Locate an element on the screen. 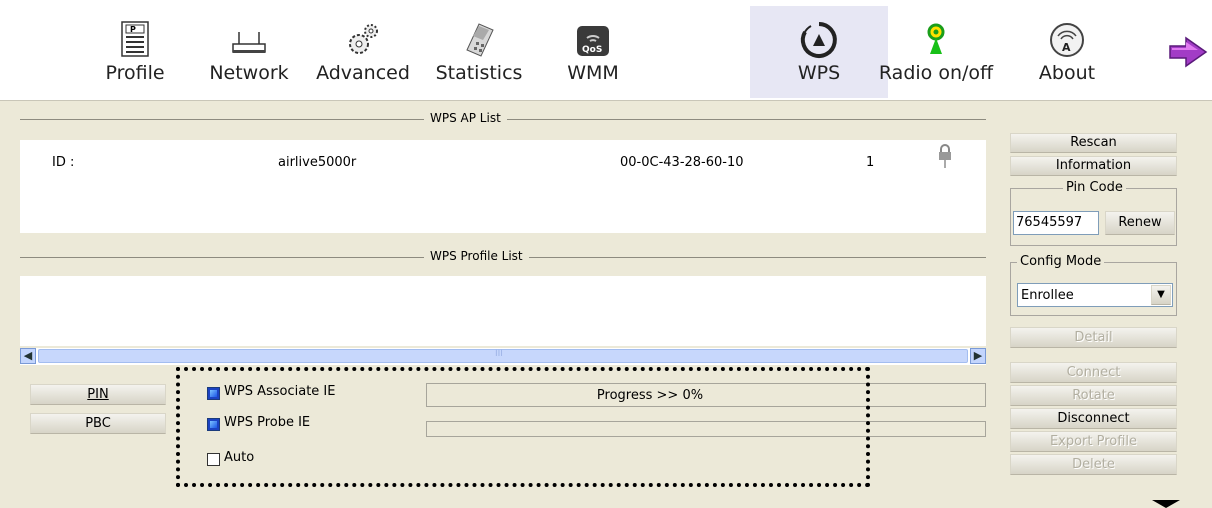 The width and height of the screenshot is (1212, 508). information-label: Information is located at coordinates (1093, 165).